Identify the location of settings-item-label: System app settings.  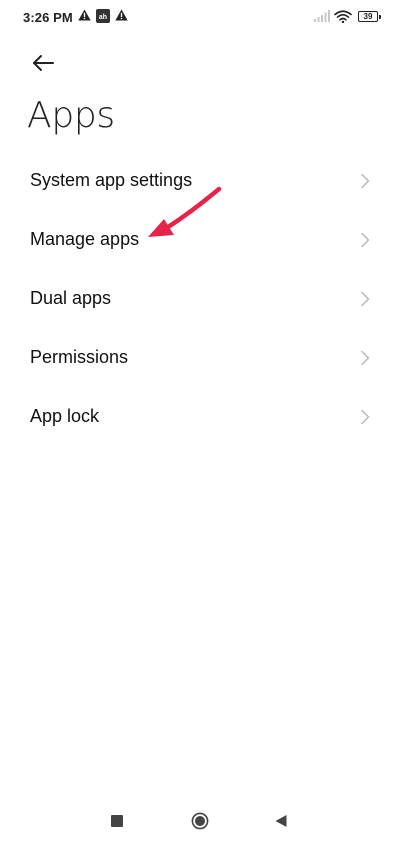
(111, 180).